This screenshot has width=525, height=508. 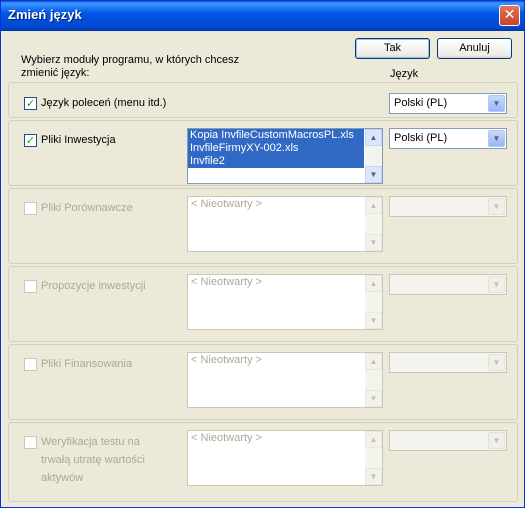 I want to click on cancel-button: Anuluj, so click(x=474, y=48).